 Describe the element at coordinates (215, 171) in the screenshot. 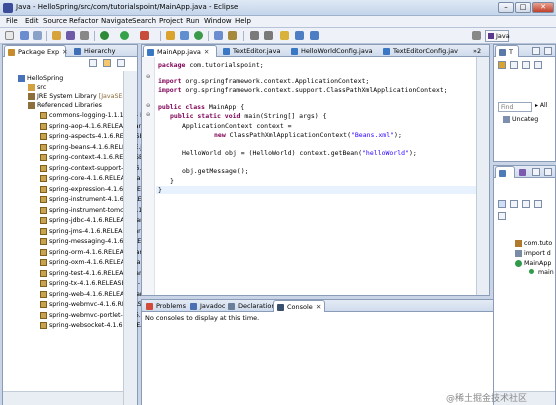

I see `code-line: obj.getMessage();` at that location.